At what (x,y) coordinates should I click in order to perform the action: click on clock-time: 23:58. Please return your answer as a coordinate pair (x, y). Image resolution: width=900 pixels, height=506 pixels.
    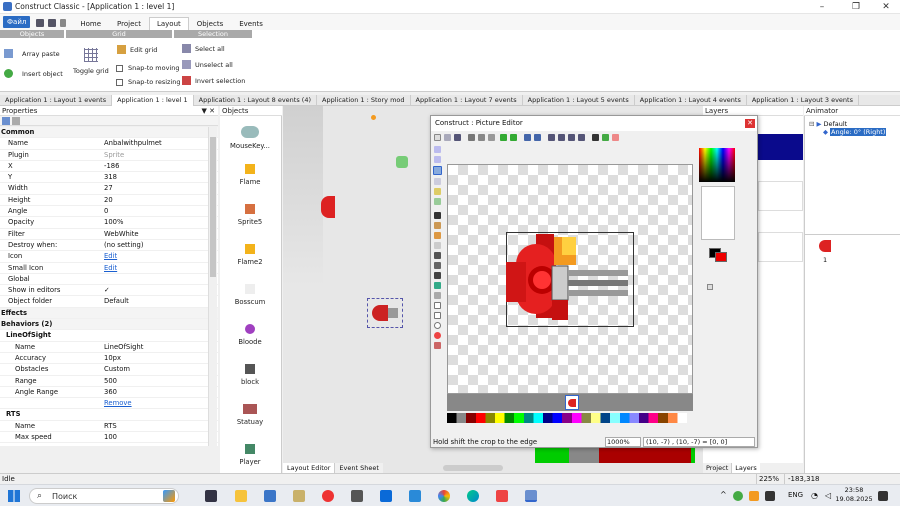
    Looking at the image, I should click on (854, 490).